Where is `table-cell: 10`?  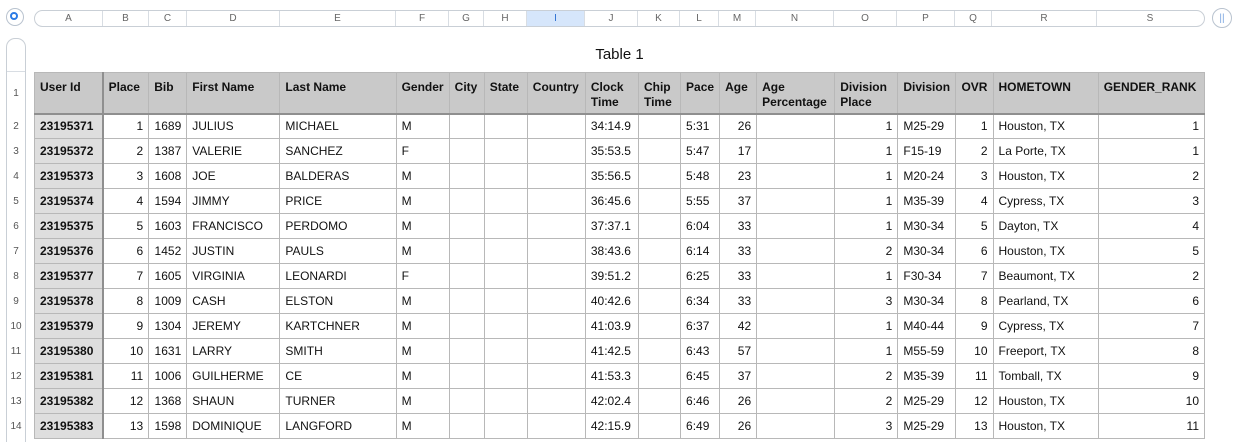
table-cell: 10 is located at coordinates (974, 351).